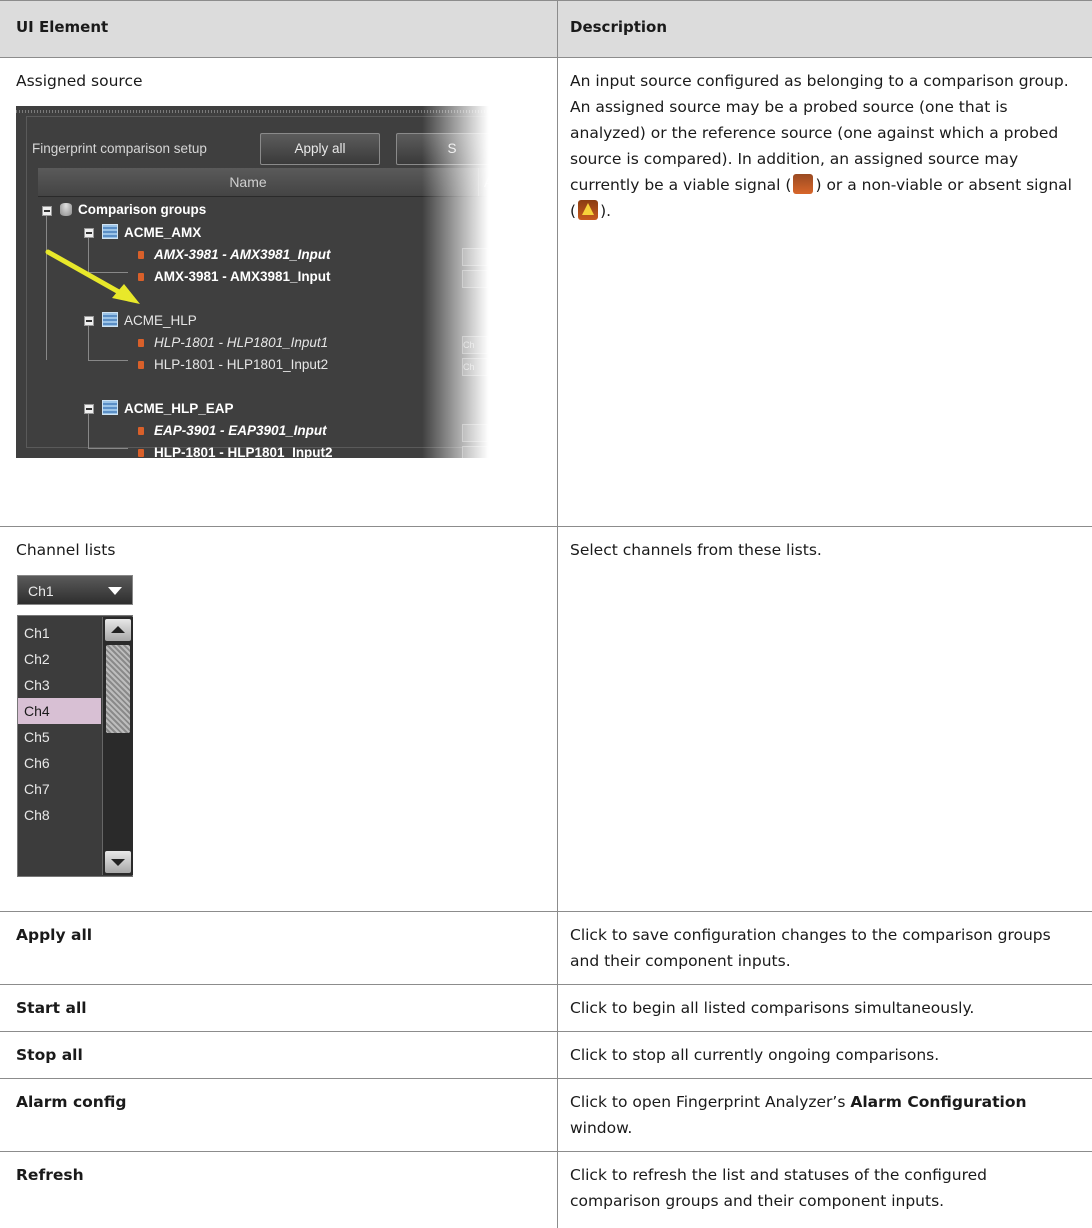 The height and width of the screenshot is (1228, 1092). Describe the element at coordinates (233, 346) in the screenshot. I see `tree-source: HLP-1801 - HLP1801_Input1` at that location.